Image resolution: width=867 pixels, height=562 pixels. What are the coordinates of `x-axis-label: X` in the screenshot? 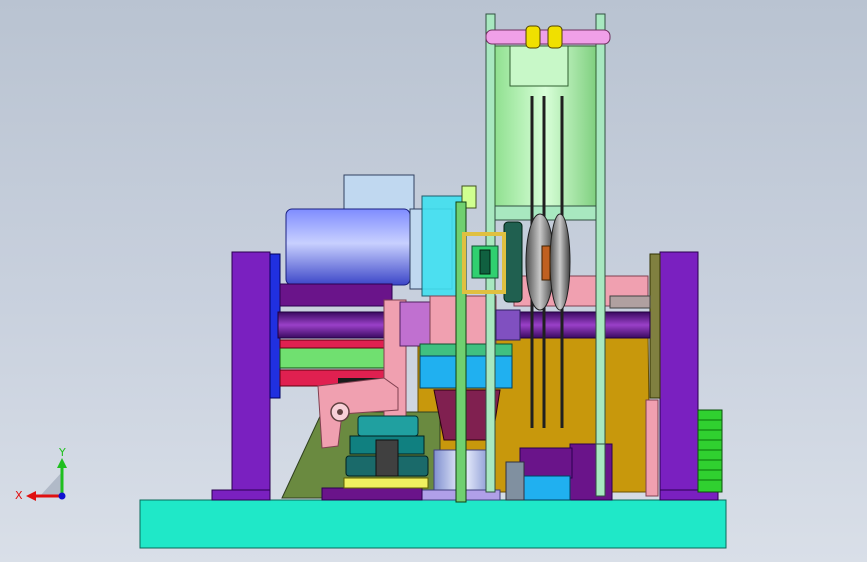 It's located at (19, 495).